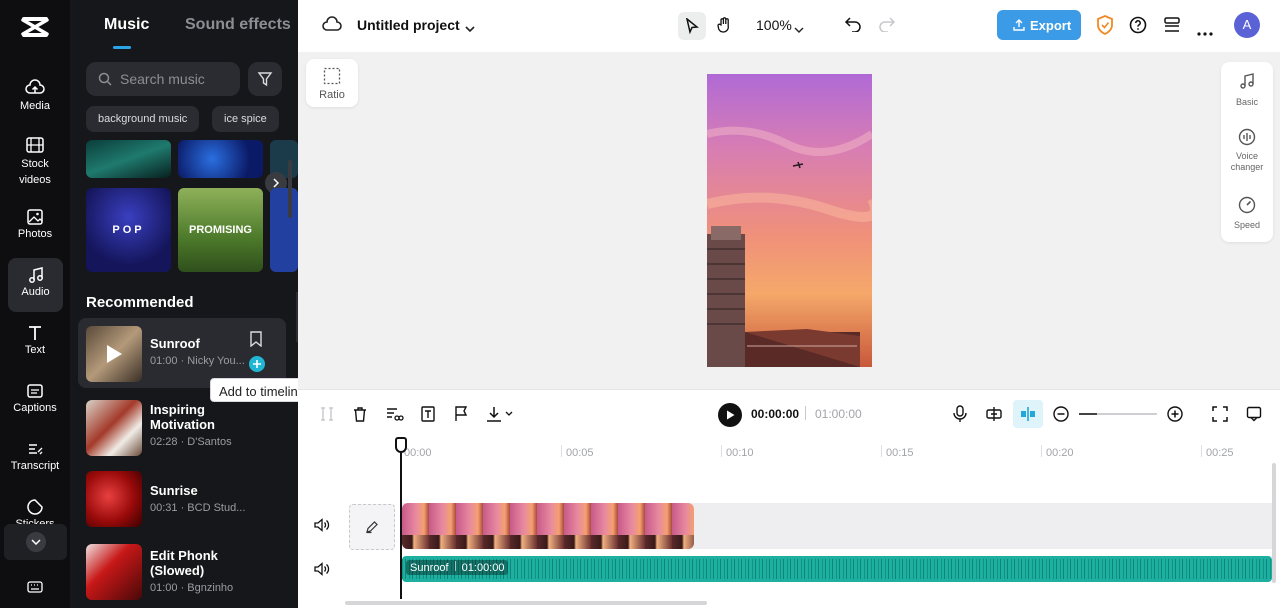 This screenshot has height=608, width=1280. What do you see at coordinates (35, 275) in the screenshot?
I see `music-note-icon` at bounding box center [35, 275].